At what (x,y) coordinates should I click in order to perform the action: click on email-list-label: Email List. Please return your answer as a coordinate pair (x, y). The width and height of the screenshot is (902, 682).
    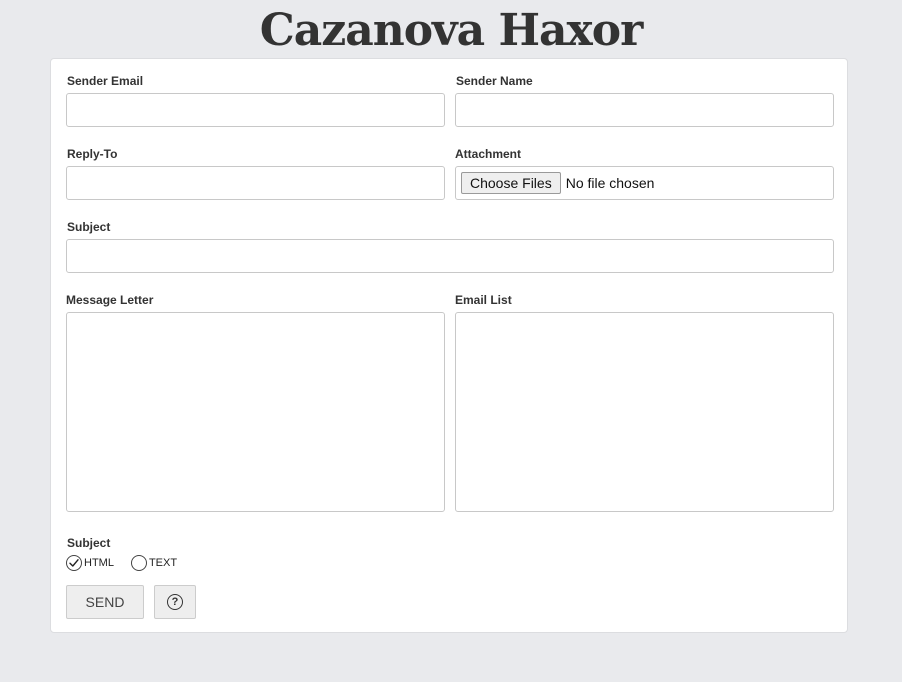
    Looking at the image, I should click on (483, 300).